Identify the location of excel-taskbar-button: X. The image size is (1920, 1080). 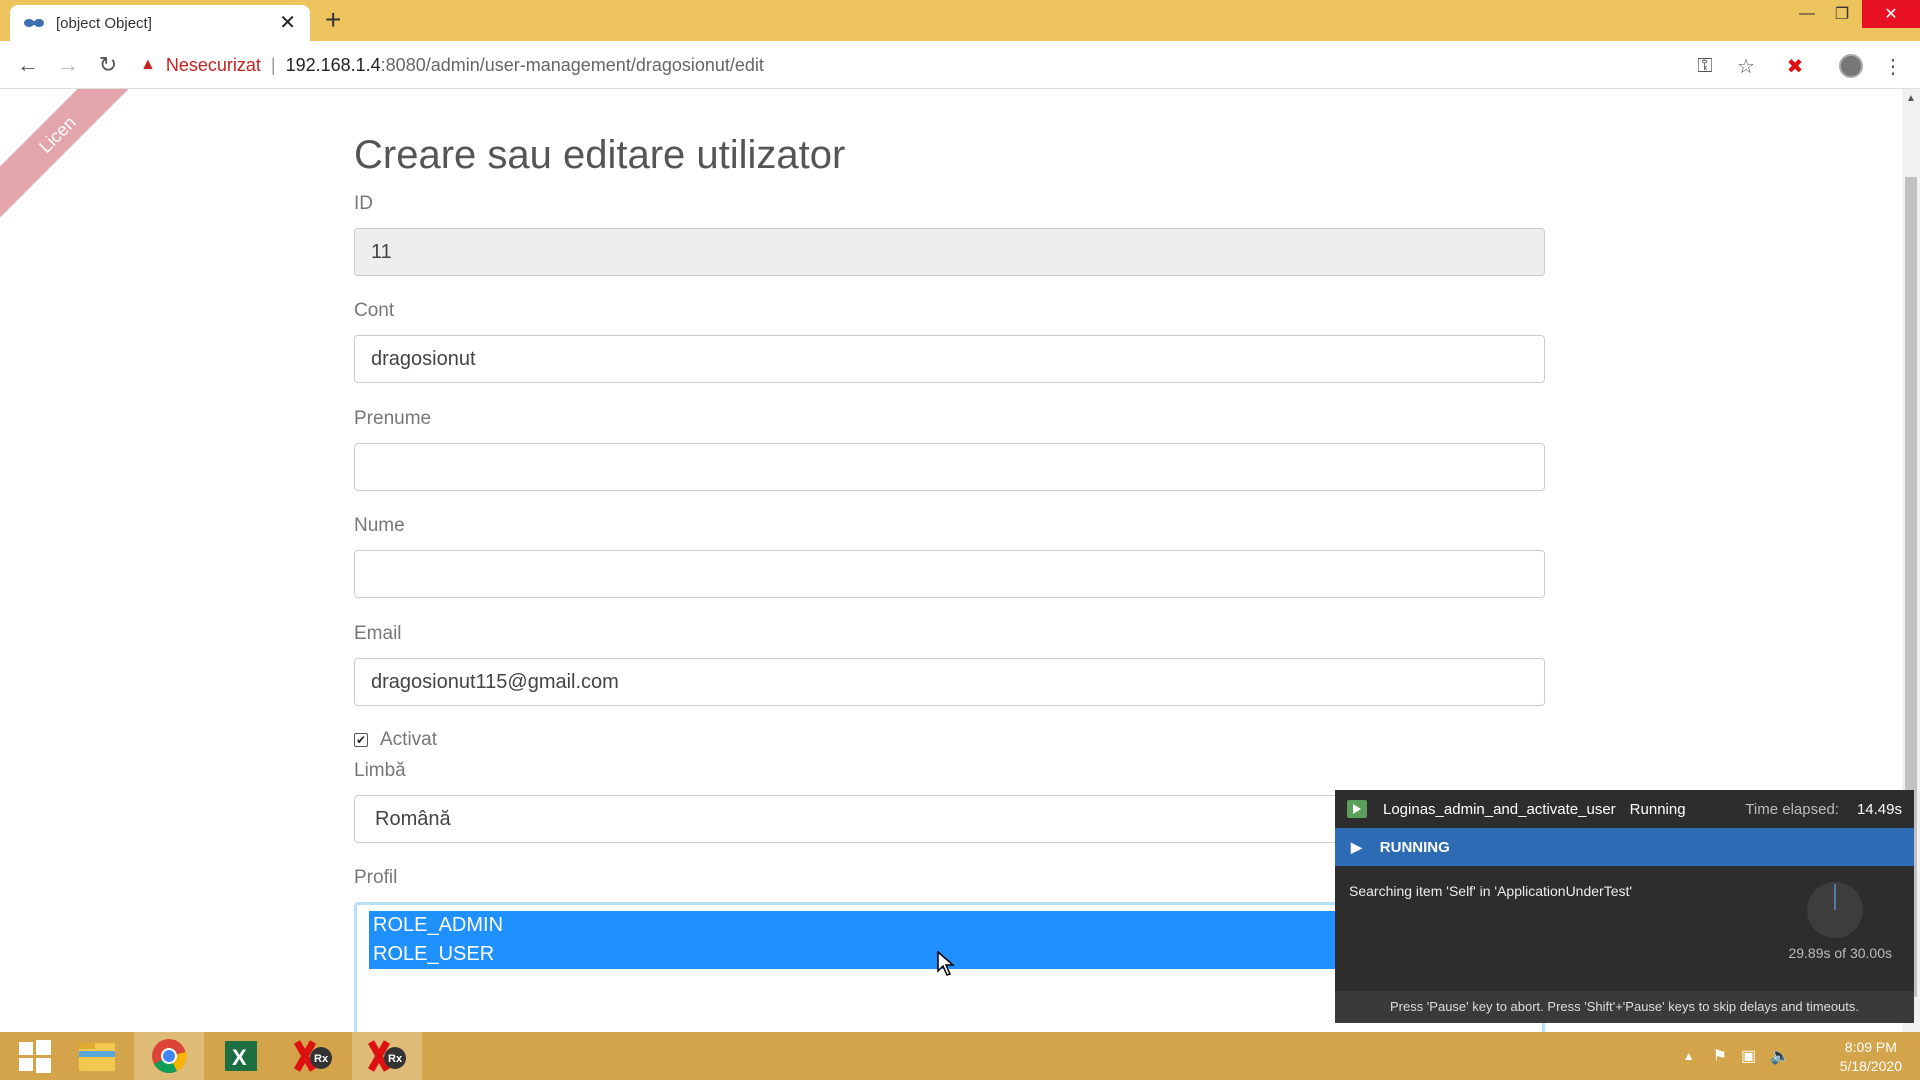
(241, 1056).